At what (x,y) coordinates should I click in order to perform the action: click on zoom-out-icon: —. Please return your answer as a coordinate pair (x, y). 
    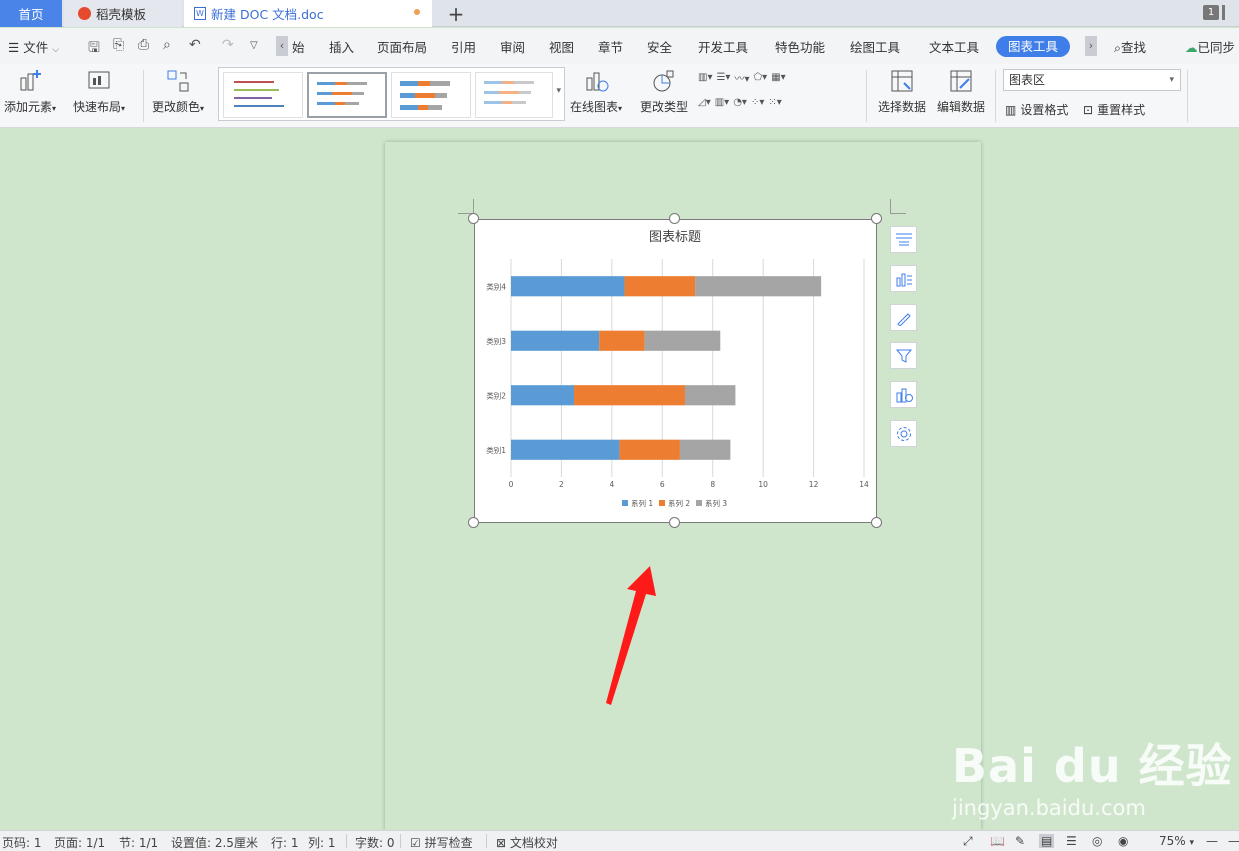
    Looking at the image, I should click on (1212, 841).